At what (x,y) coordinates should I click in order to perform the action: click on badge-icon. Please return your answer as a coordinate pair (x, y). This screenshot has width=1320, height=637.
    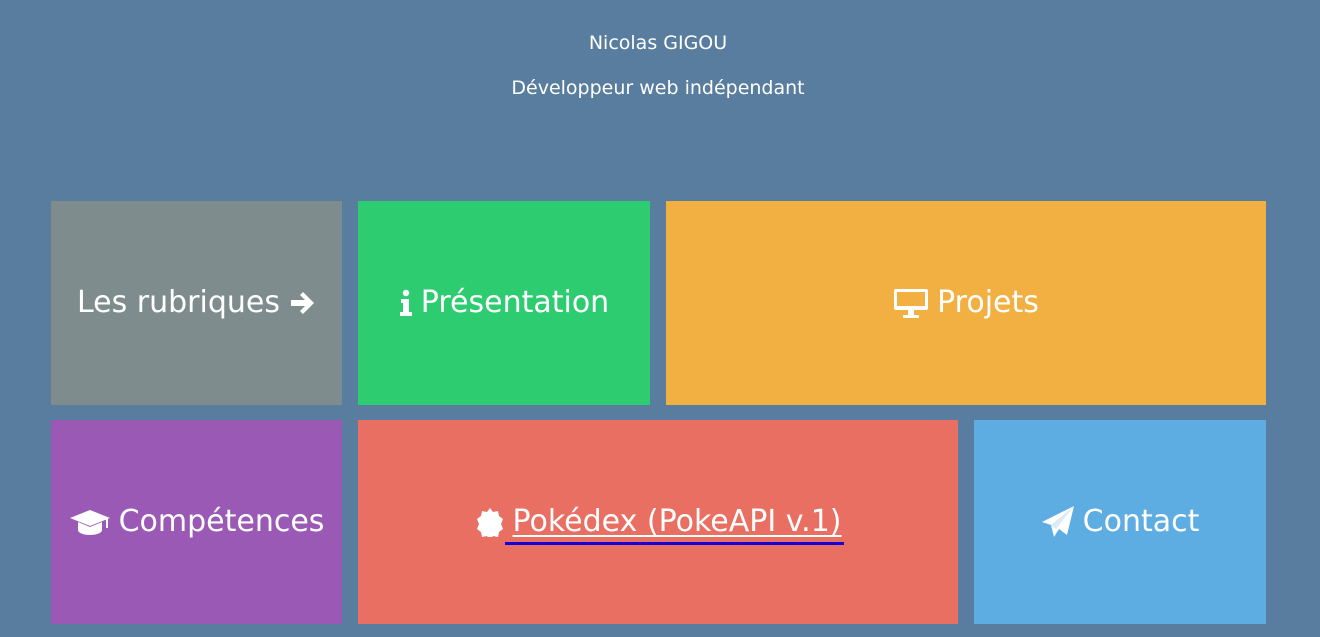
    Looking at the image, I should click on (490, 522).